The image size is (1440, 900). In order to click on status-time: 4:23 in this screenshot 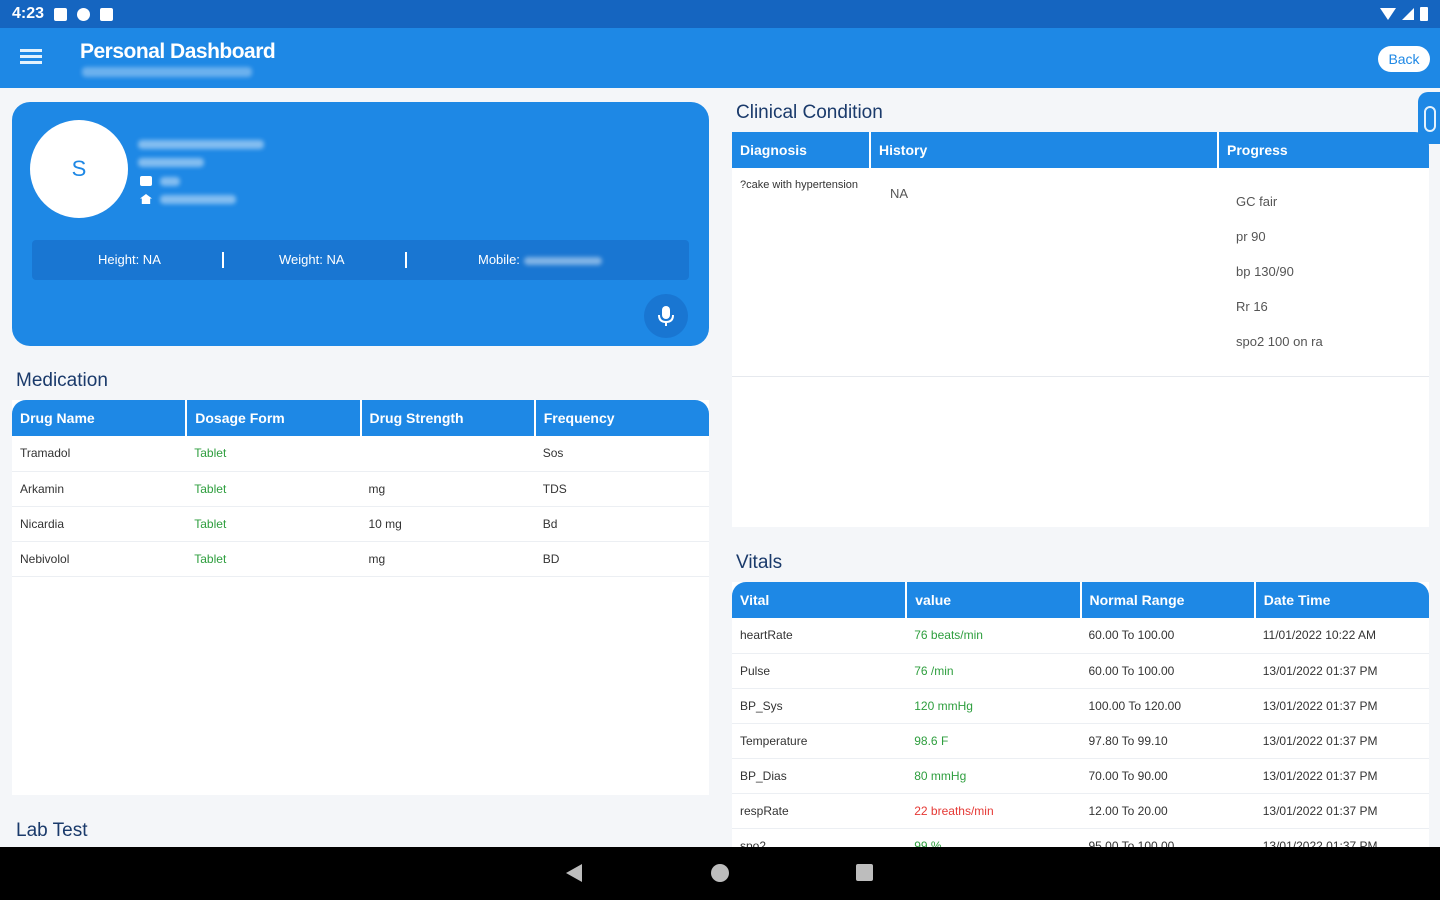, I will do `click(28, 13)`.